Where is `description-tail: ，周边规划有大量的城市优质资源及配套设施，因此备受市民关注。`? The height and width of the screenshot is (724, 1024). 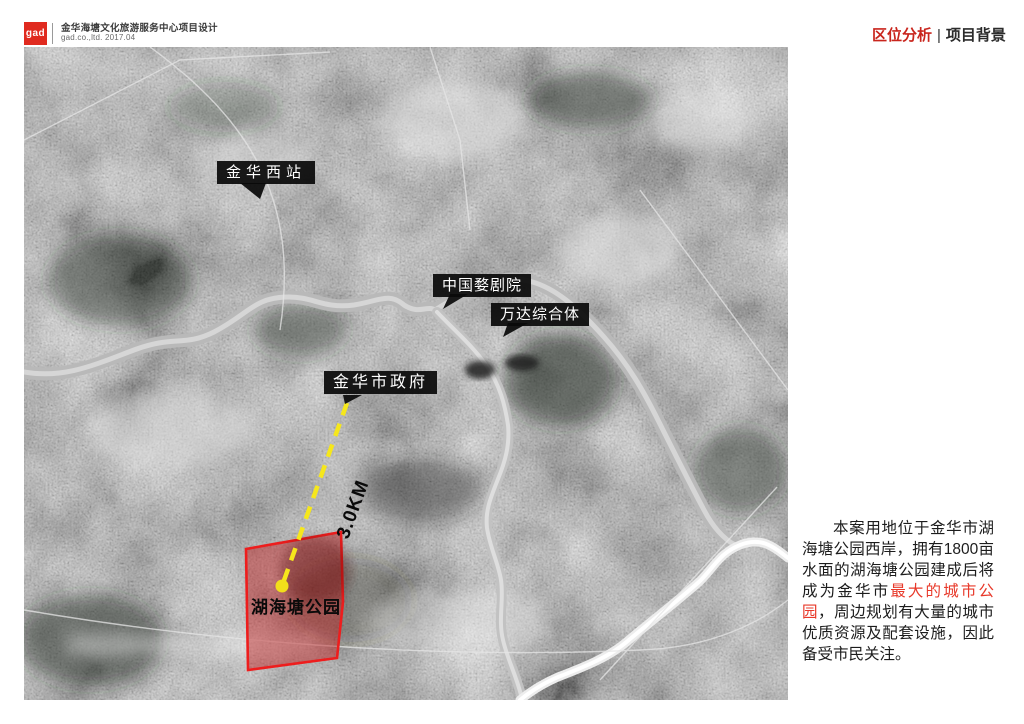
description-tail: ，周边规划有大量的城市优质资源及配套设施，因此备受市民关注。 is located at coordinates (898, 633).